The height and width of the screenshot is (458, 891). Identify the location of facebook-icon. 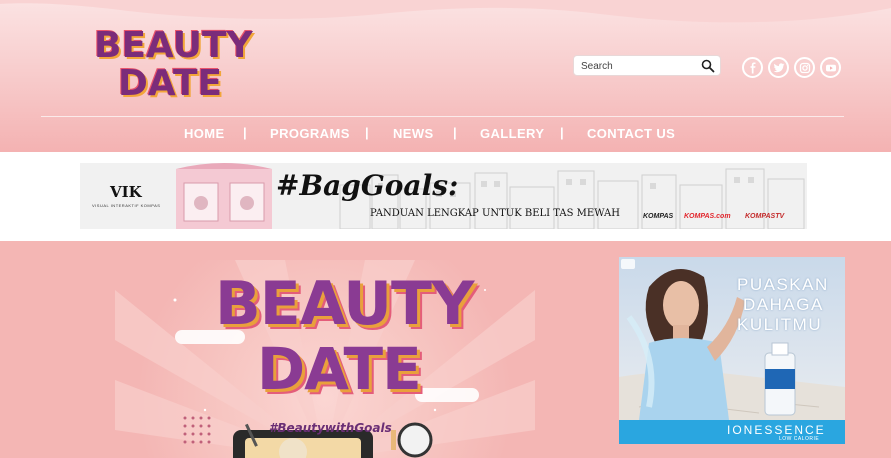
(752, 67).